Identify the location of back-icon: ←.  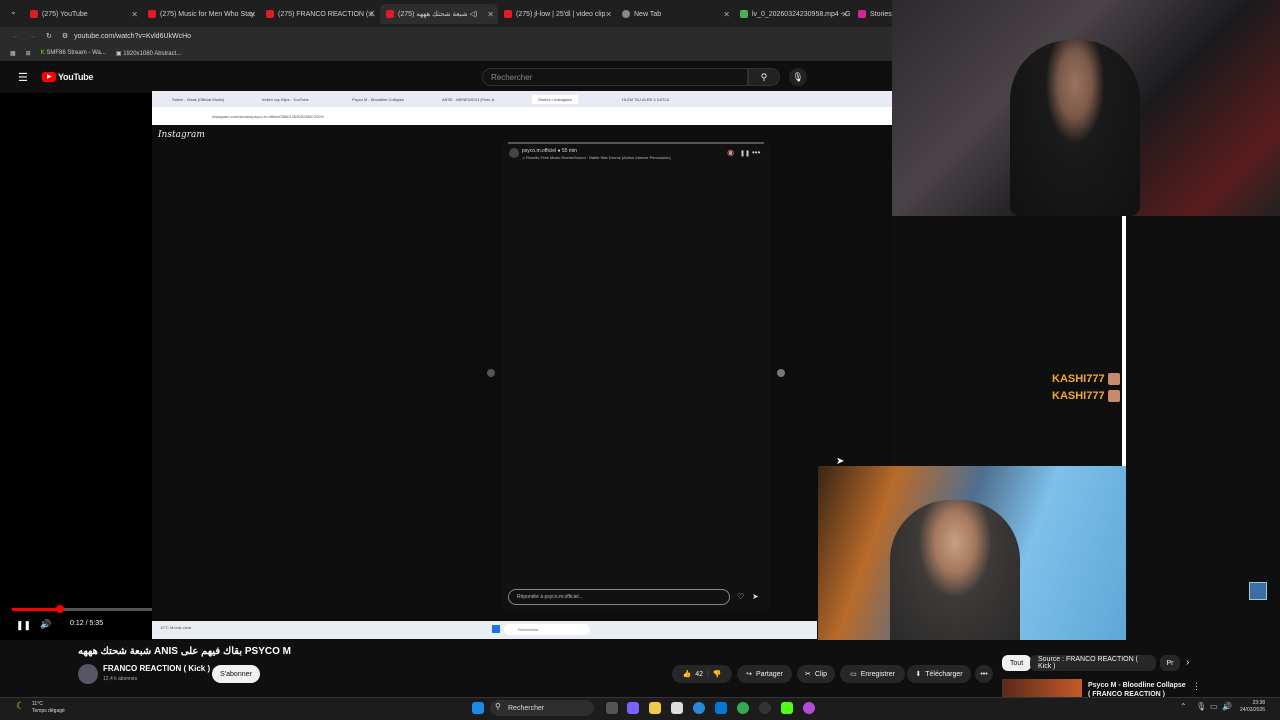
(15, 36).